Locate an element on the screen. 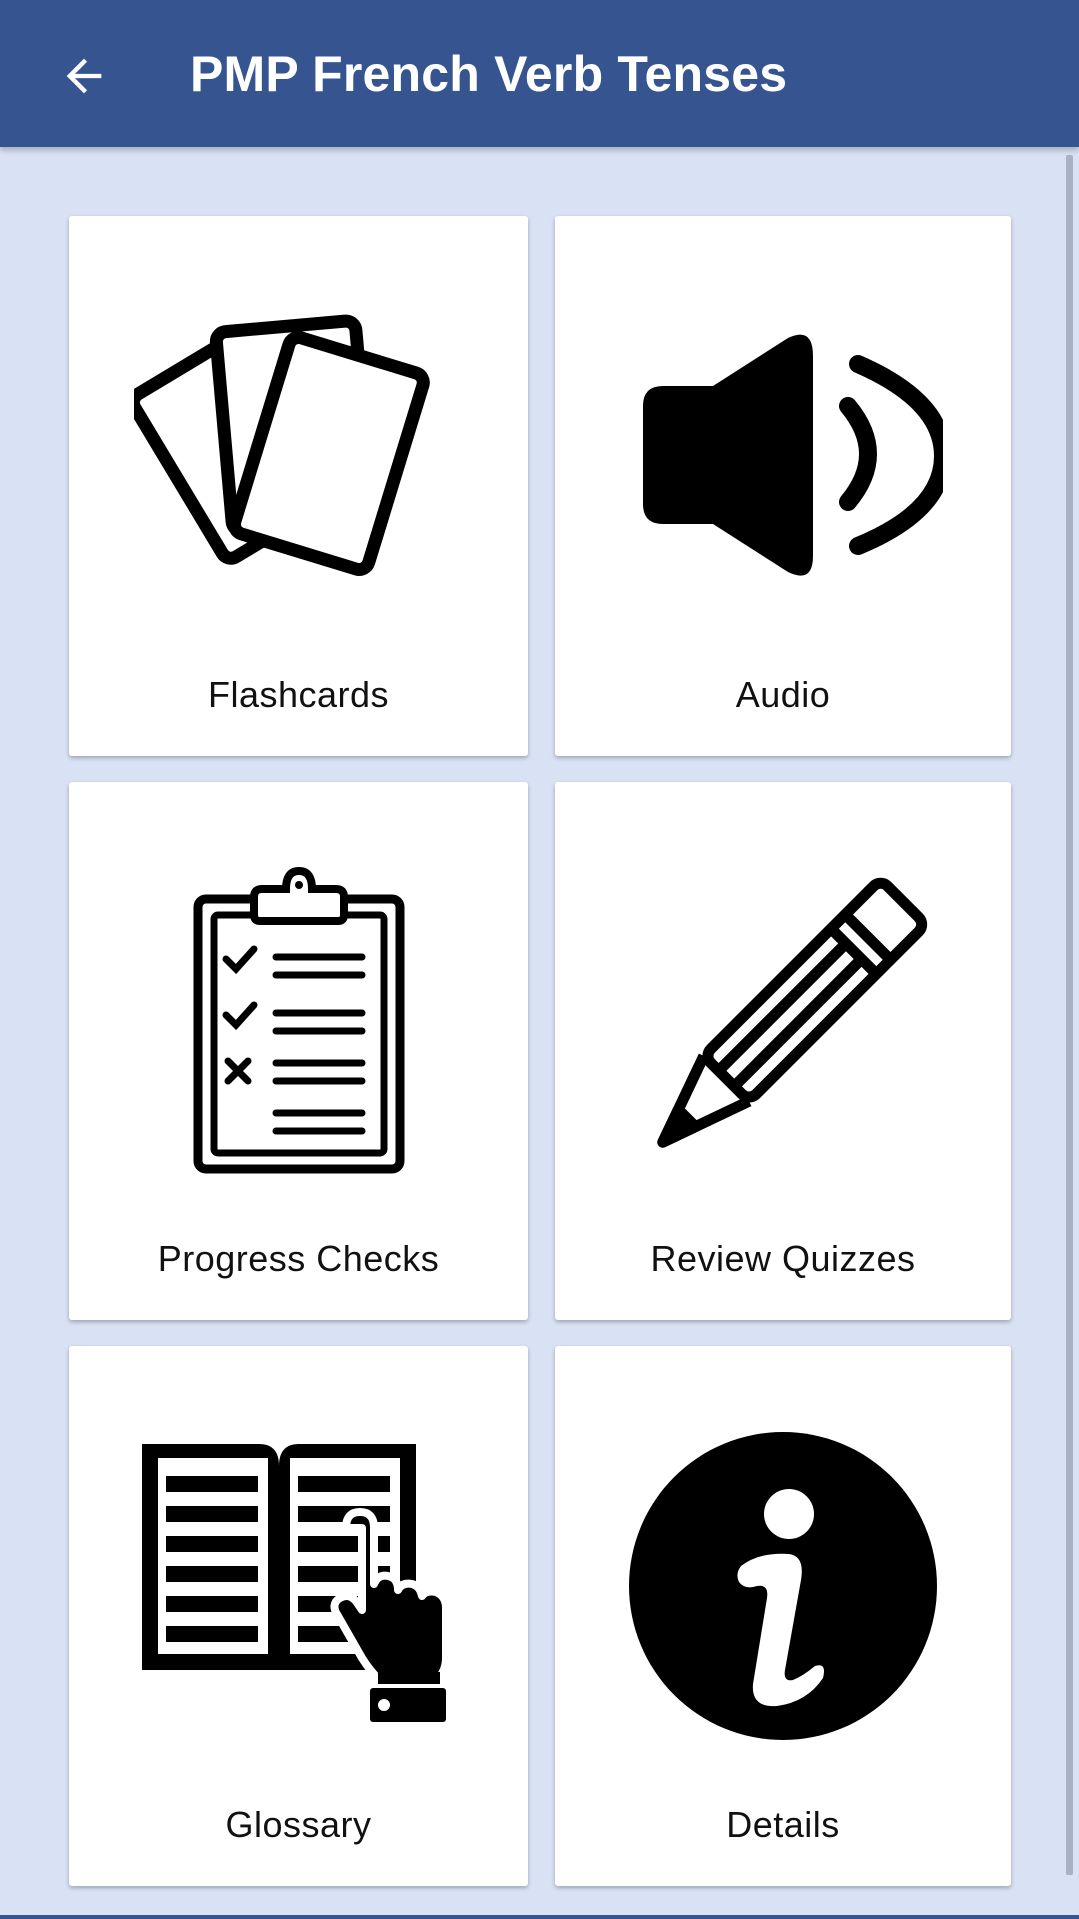  review-quizzes-tile: Review Quizzes is located at coordinates (783, 1051).